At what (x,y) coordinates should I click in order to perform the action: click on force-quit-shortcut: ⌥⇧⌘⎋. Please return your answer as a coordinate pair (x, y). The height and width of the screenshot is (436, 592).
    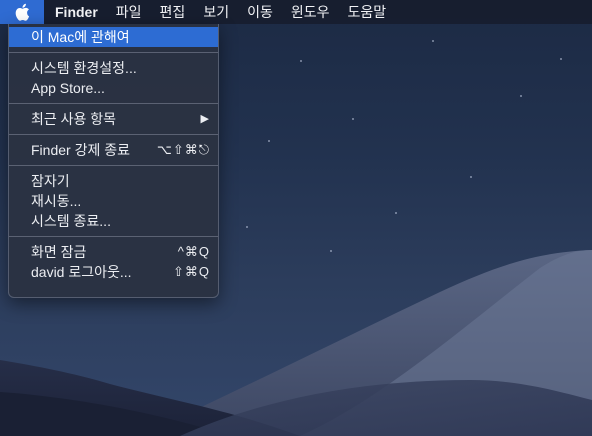
    Looking at the image, I should click on (183, 149).